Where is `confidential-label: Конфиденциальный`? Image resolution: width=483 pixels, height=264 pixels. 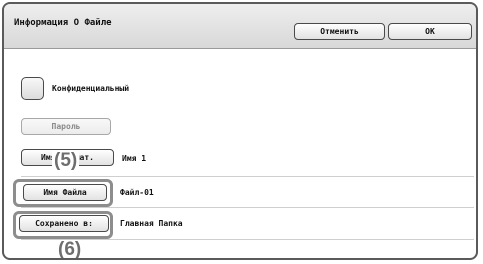
confidential-label: Конфиденциальный is located at coordinates (91, 88).